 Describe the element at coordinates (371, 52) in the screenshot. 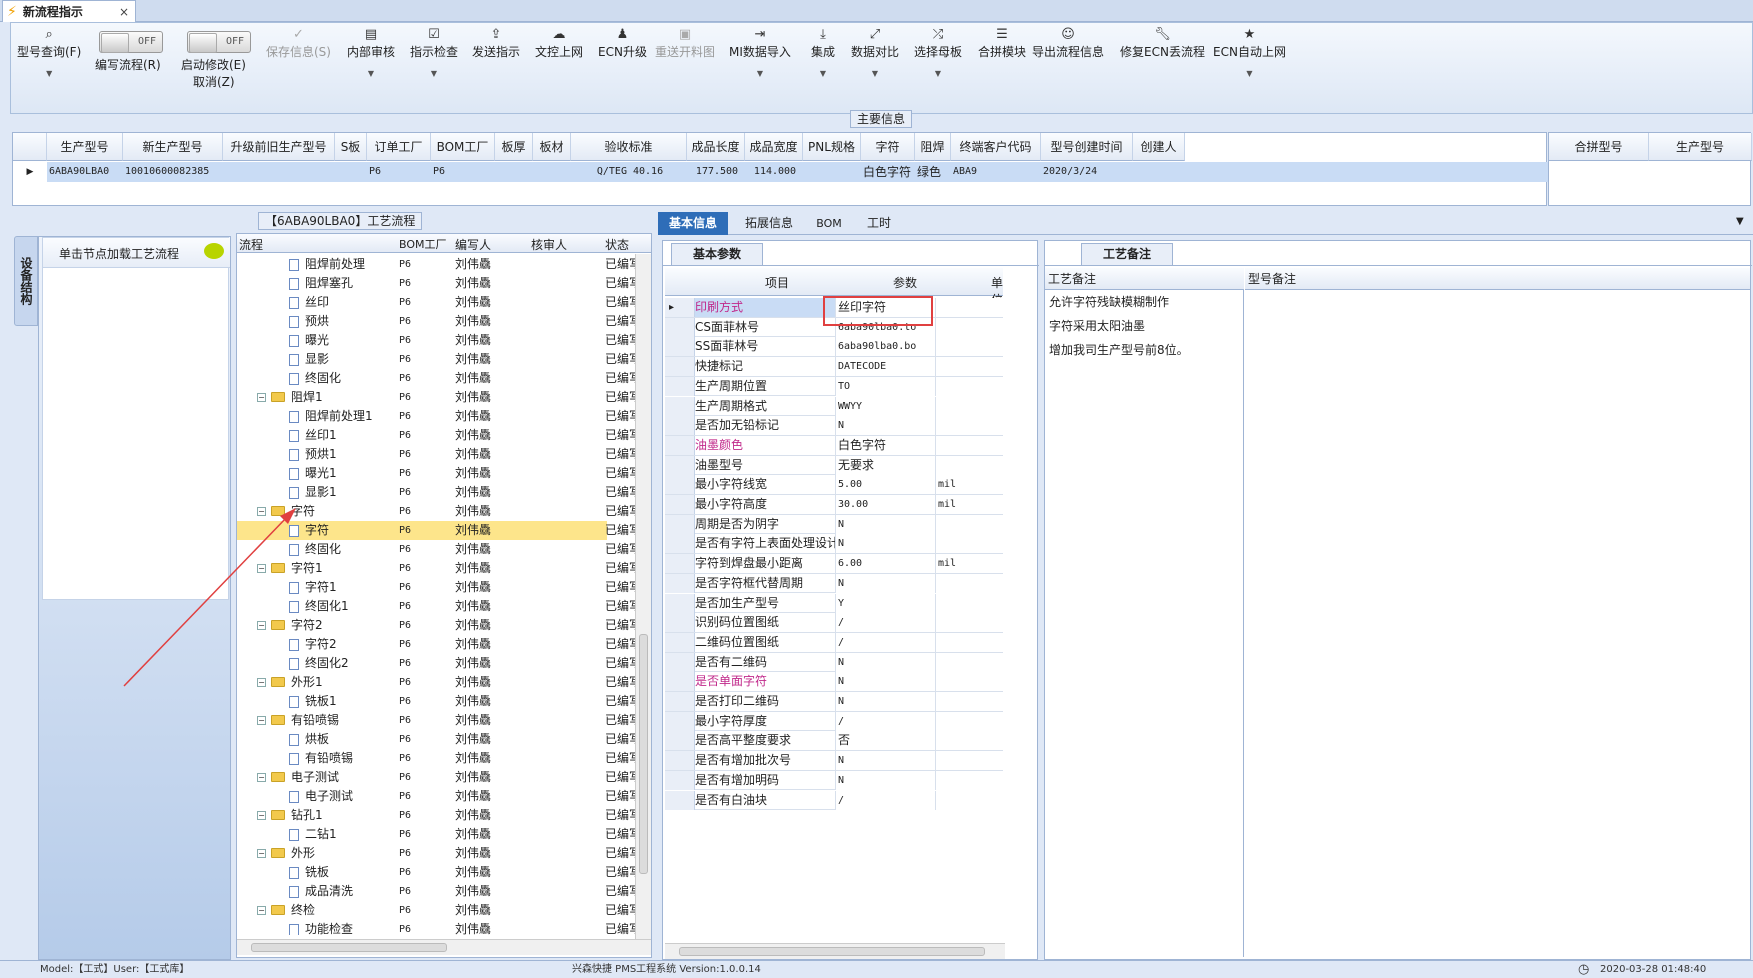

I see `internal-review-button: ▤ 内部审核 ▼` at that location.